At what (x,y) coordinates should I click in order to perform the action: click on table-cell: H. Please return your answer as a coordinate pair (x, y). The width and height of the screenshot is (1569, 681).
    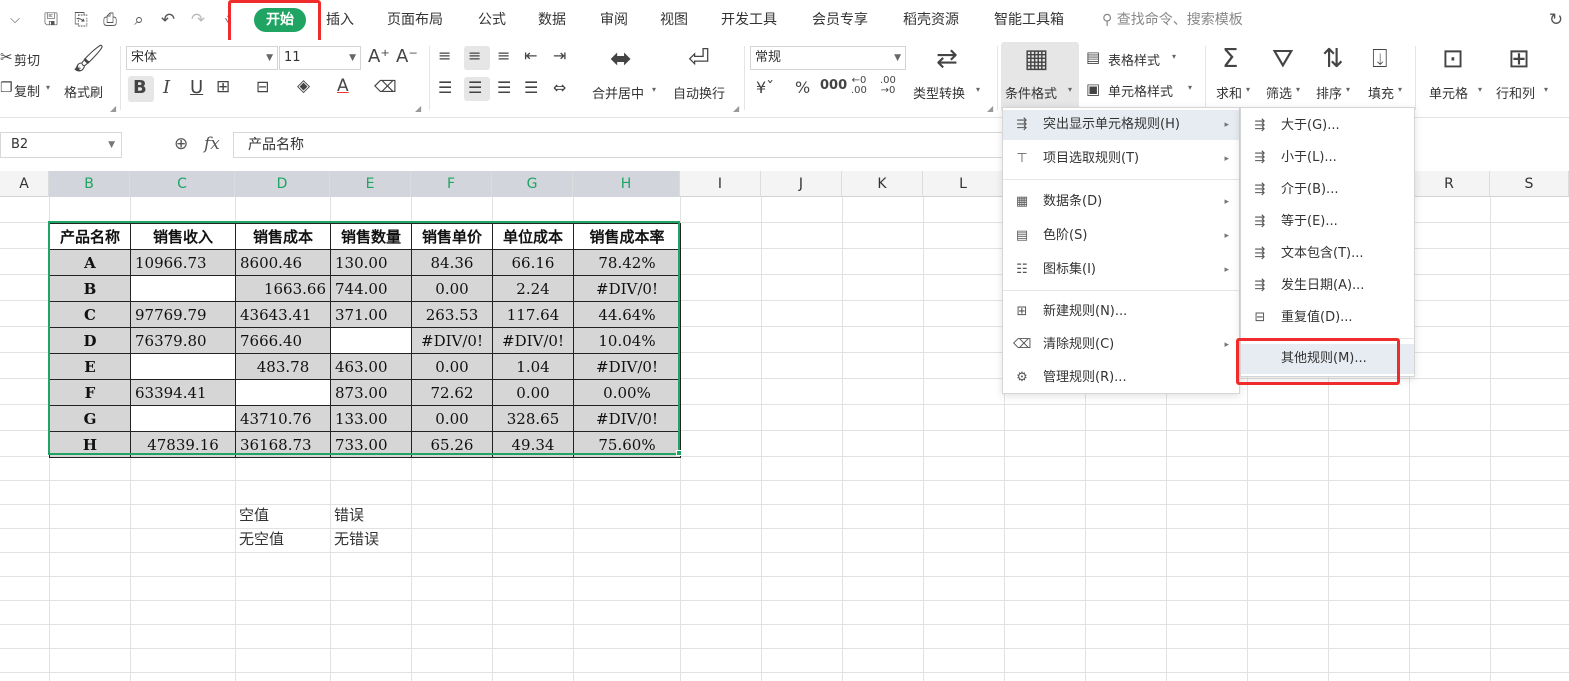
    Looking at the image, I should click on (90, 444).